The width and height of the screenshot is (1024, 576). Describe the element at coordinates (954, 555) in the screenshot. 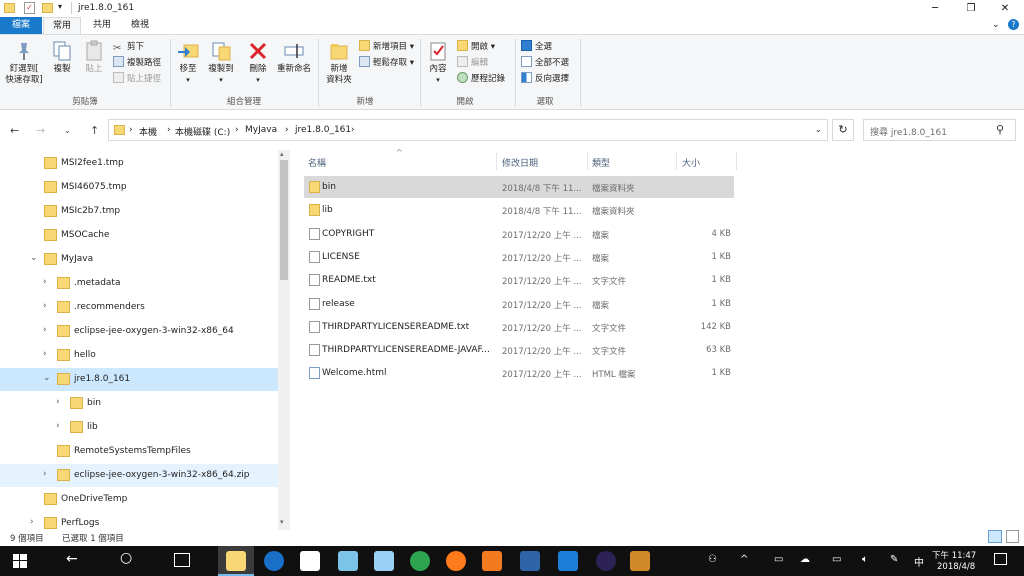

I see `clock-time: 下午 11:47` at that location.